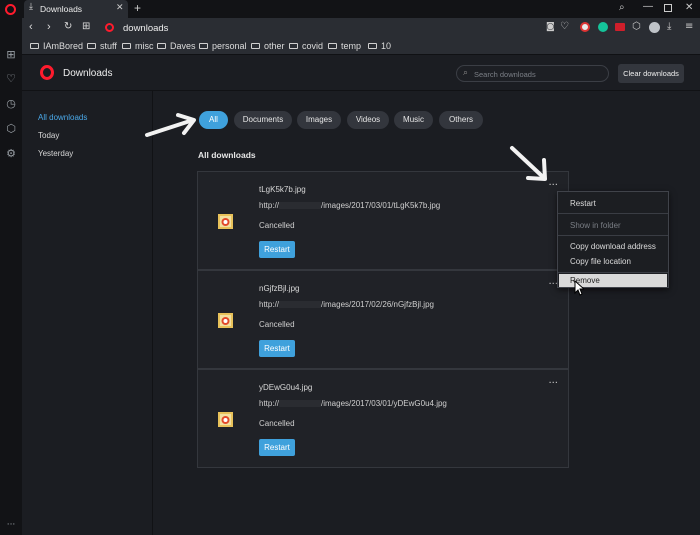 The height and width of the screenshot is (535, 700). I want to click on image-file-icon, so click(225, 320).